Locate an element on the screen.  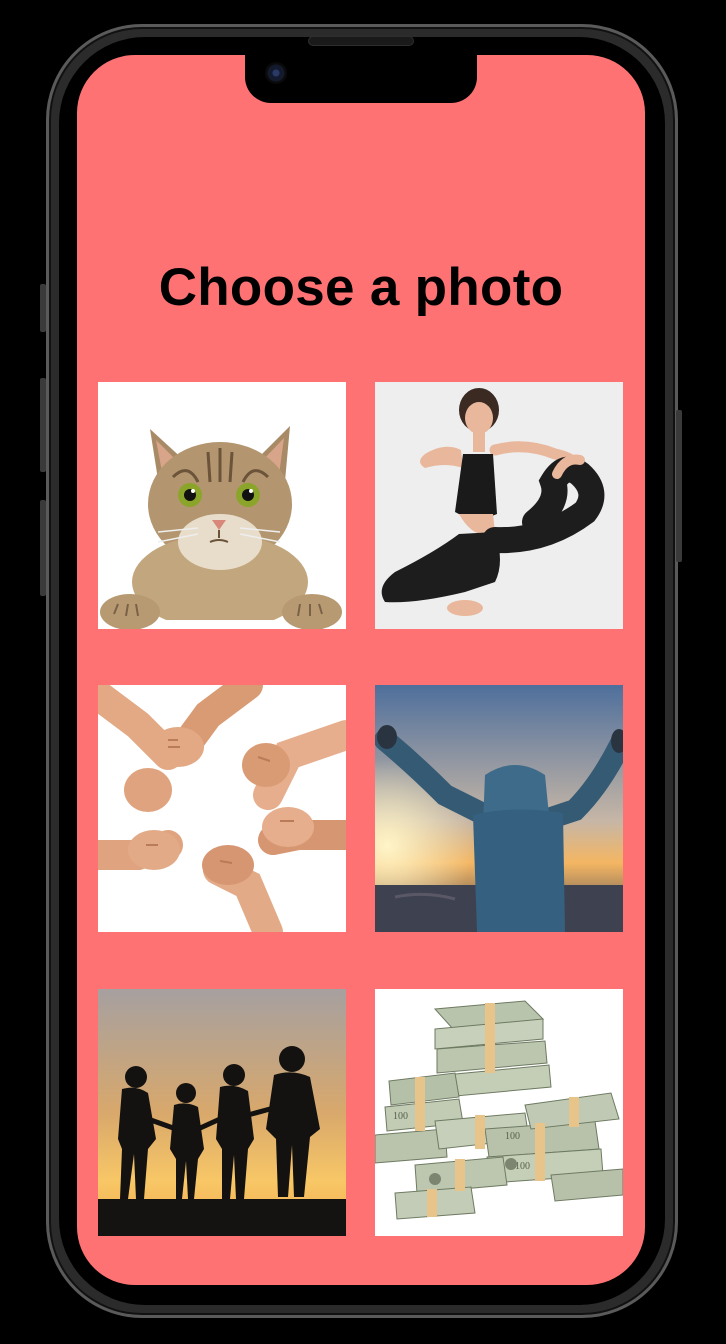
cat-photo-icon is located at coordinates (222, 505).